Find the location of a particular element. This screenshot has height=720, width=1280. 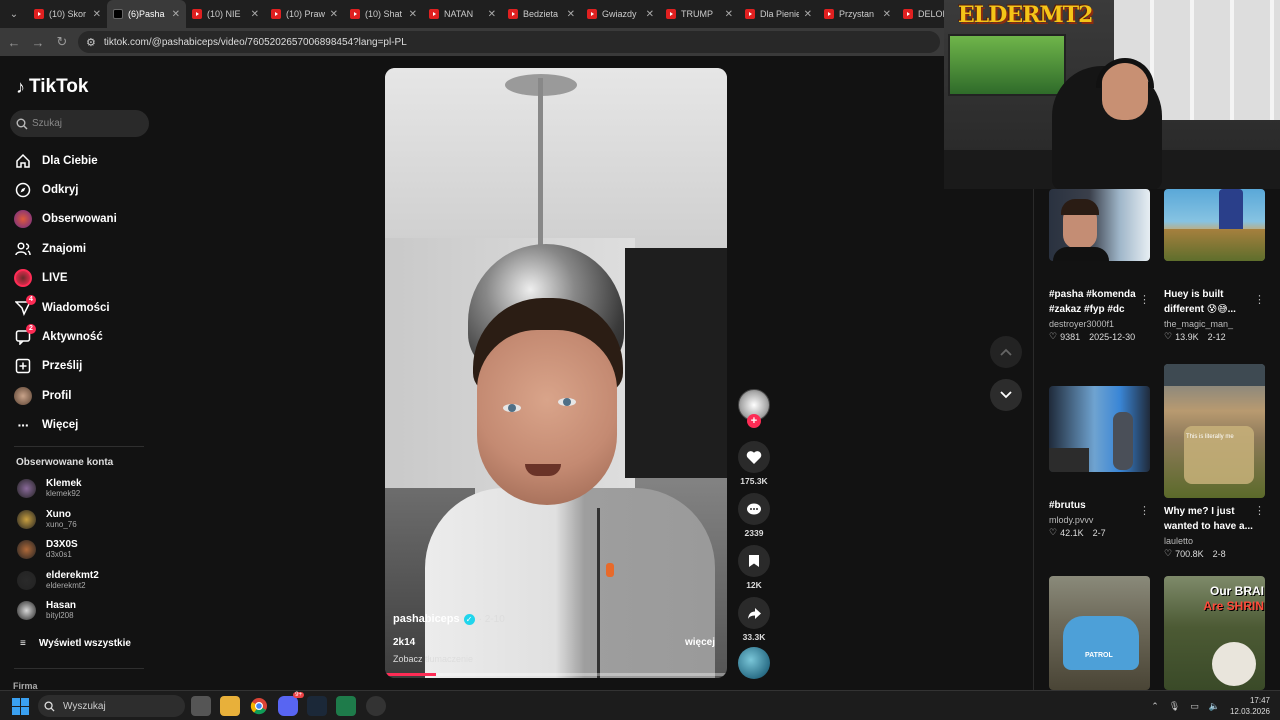

sidebar-item-friends: Znajomi is located at coordinates (84, 248).